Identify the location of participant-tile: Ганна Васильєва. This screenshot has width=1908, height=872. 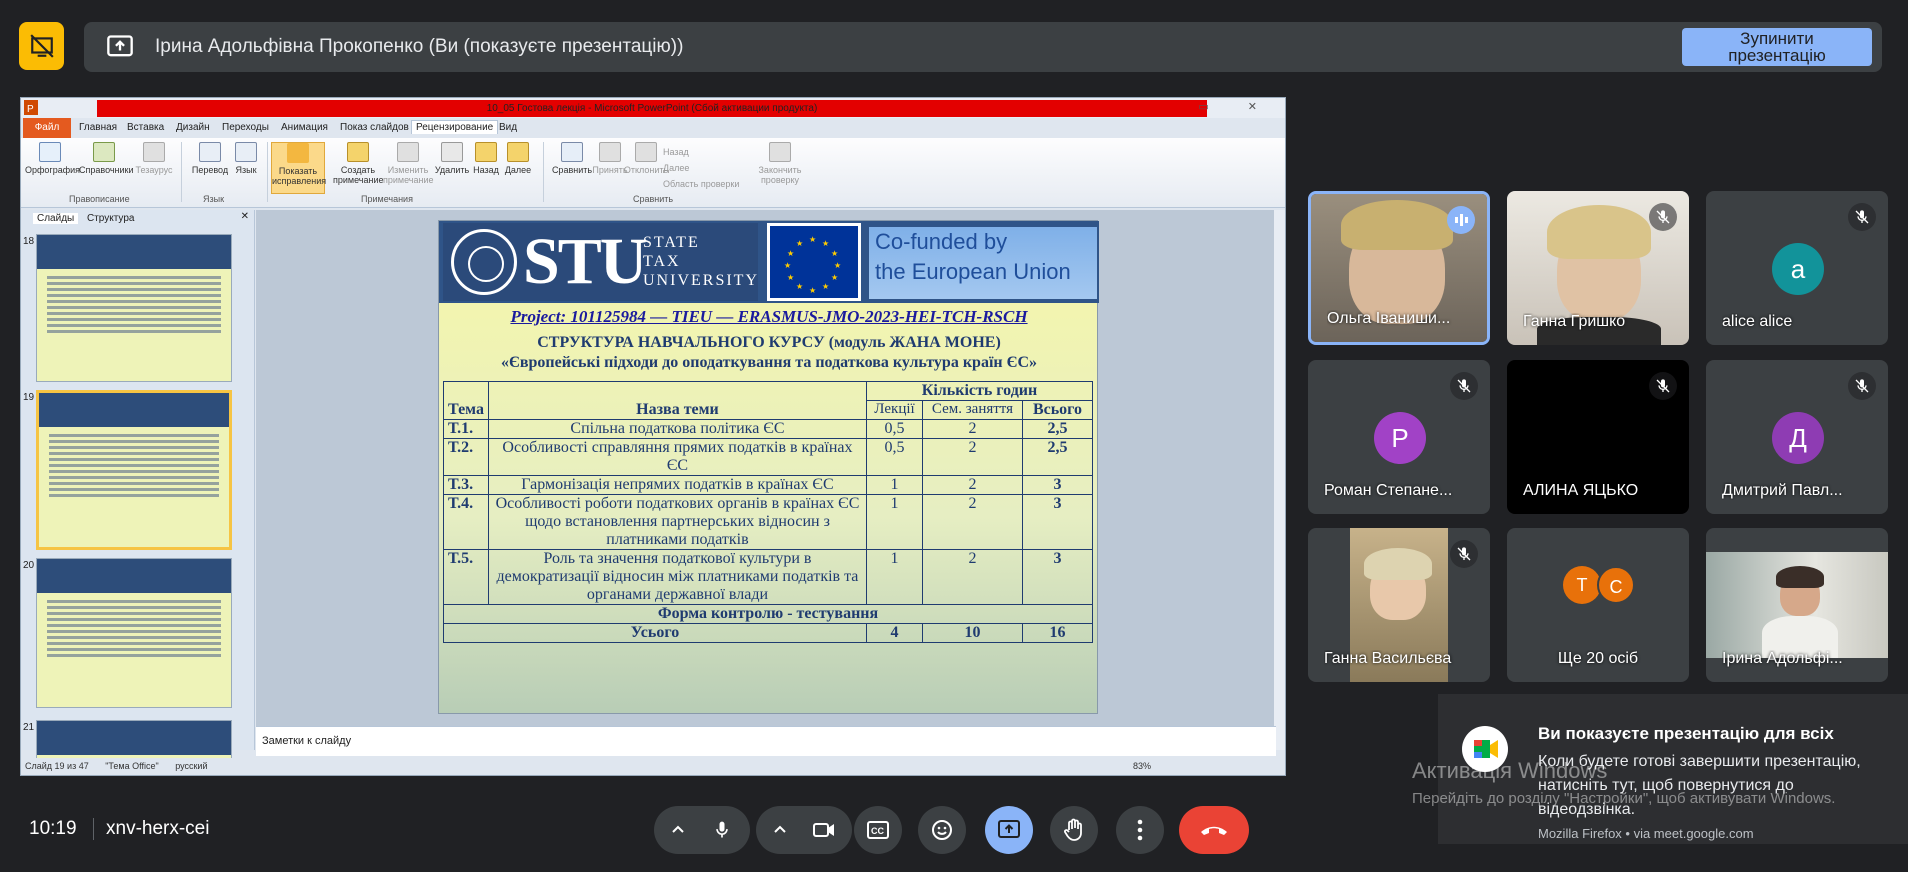
(1399, 605).